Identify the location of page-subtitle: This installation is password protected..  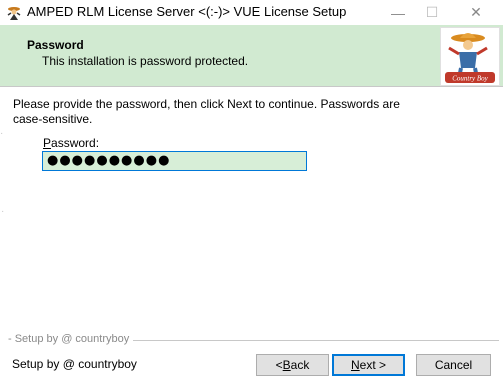
(145, 61).